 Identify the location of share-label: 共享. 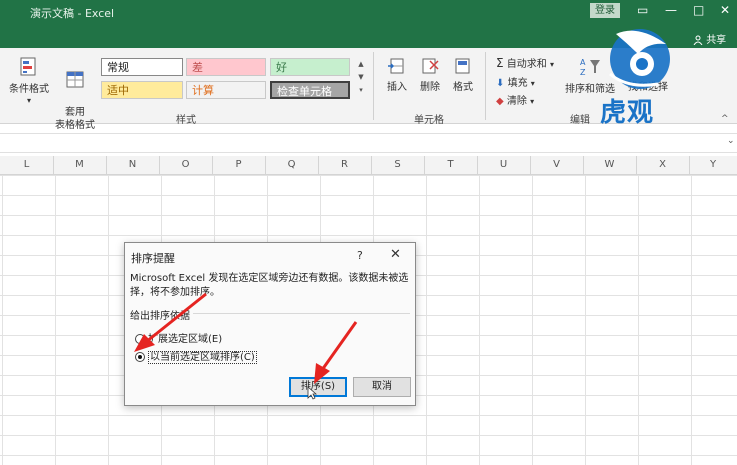
(716, 40).